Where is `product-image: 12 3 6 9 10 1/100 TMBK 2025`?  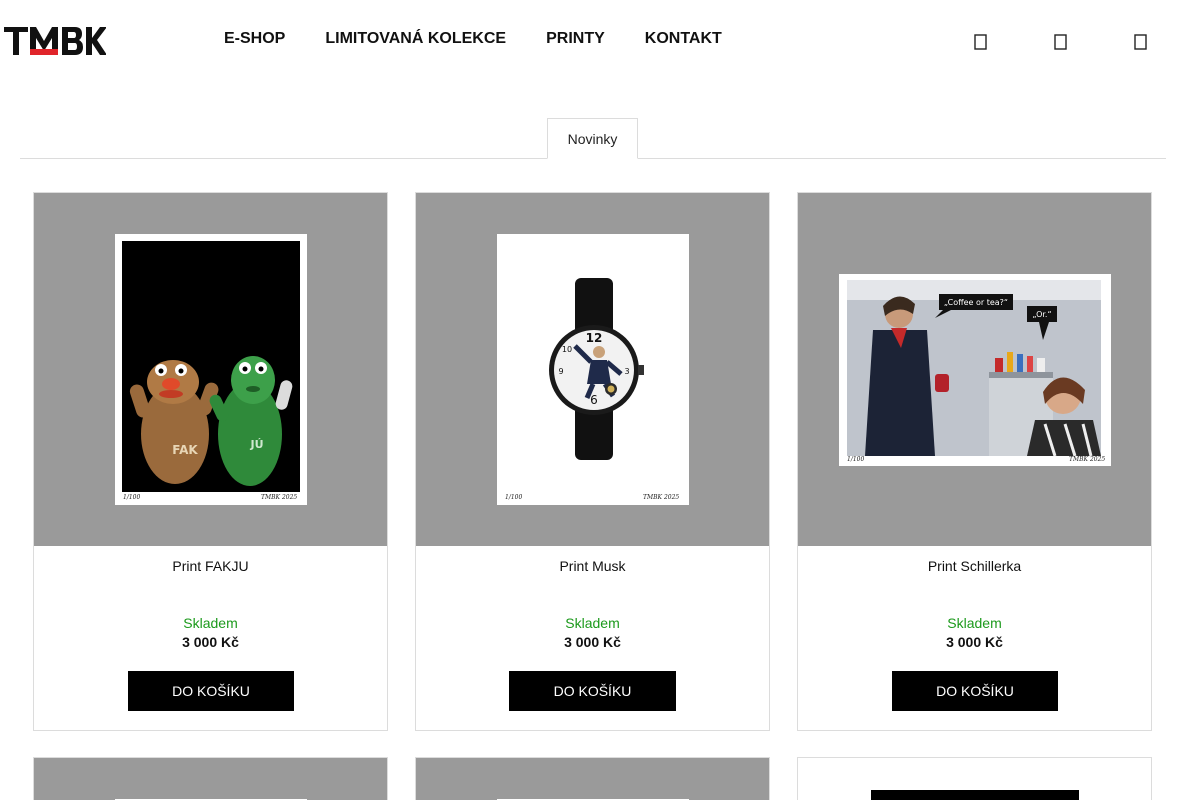
product-image: 12 3 6 9 10 1/100 TMBK 2025 is located at coordinates (592, 369).